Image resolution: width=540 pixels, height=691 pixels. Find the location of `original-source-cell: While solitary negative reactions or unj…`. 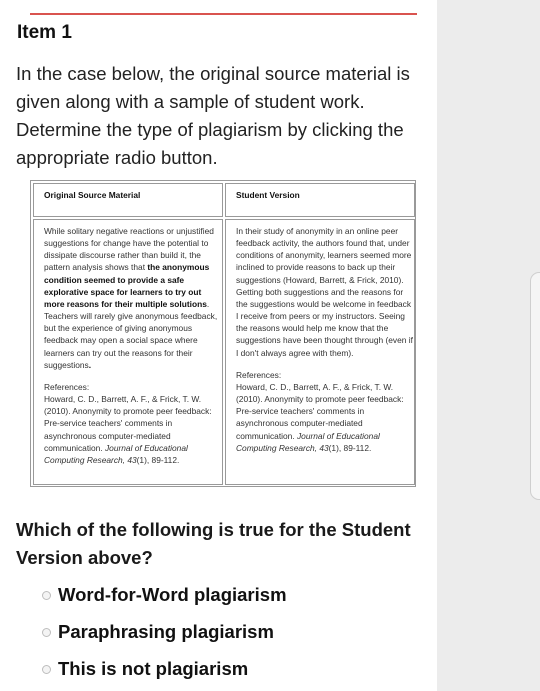

original-source-cell: While solitary negative reactions or unj… is located at coordinates (128, 352).